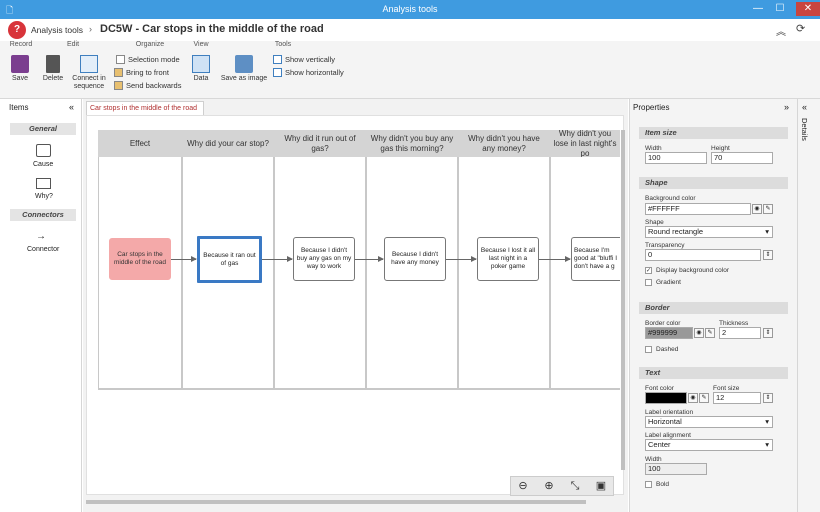  What do you see at coordinates (140, 259) in the screenshot?
I see `effect-node: Car stops in the middle of the road` at bounding box center [140, 259].